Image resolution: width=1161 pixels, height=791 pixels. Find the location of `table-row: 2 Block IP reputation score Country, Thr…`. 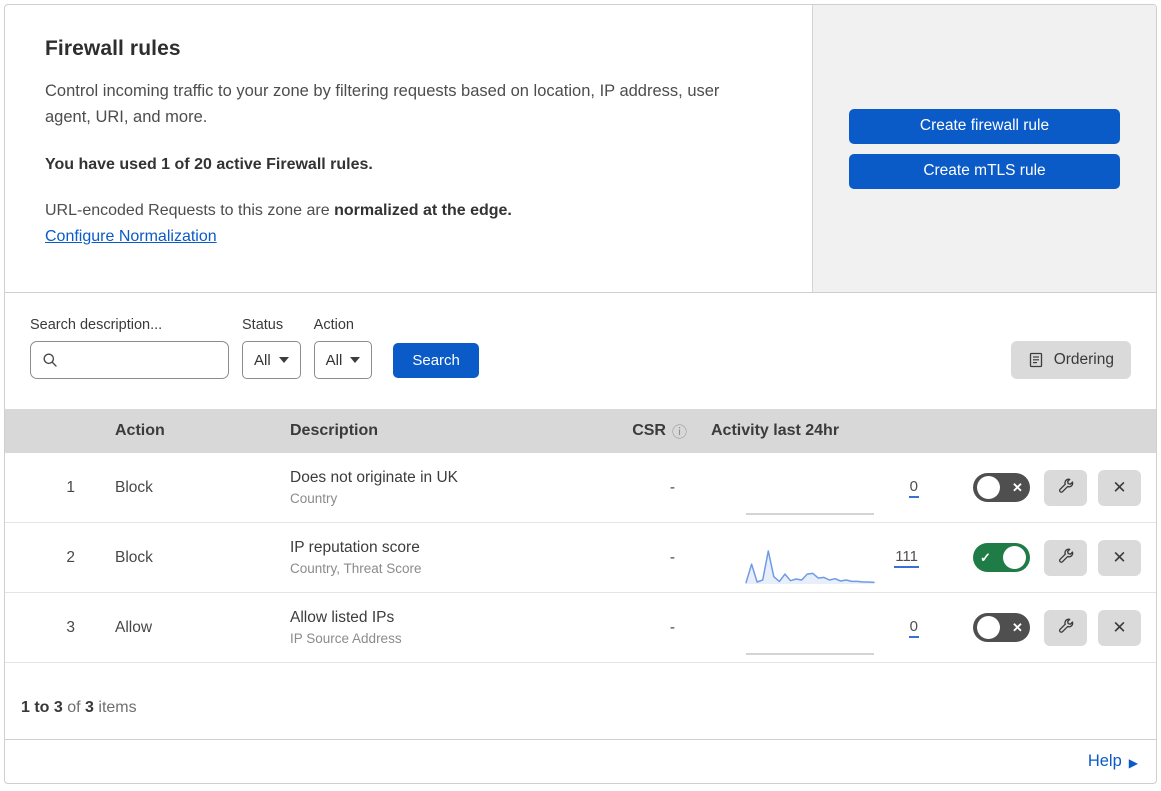

table-row: 2 Block IP reputation score Country, Thr… is located at coordinates (580, 558).